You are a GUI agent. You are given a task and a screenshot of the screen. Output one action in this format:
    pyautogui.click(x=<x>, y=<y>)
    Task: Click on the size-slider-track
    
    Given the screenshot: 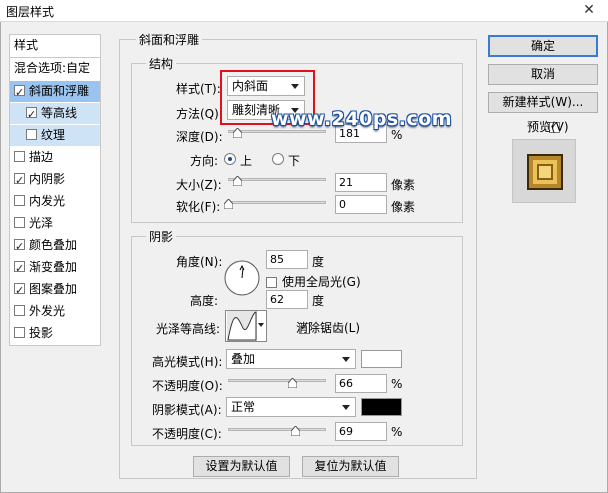 What is the action you would take?
    pyautogui.click(x=277, y=179)
    